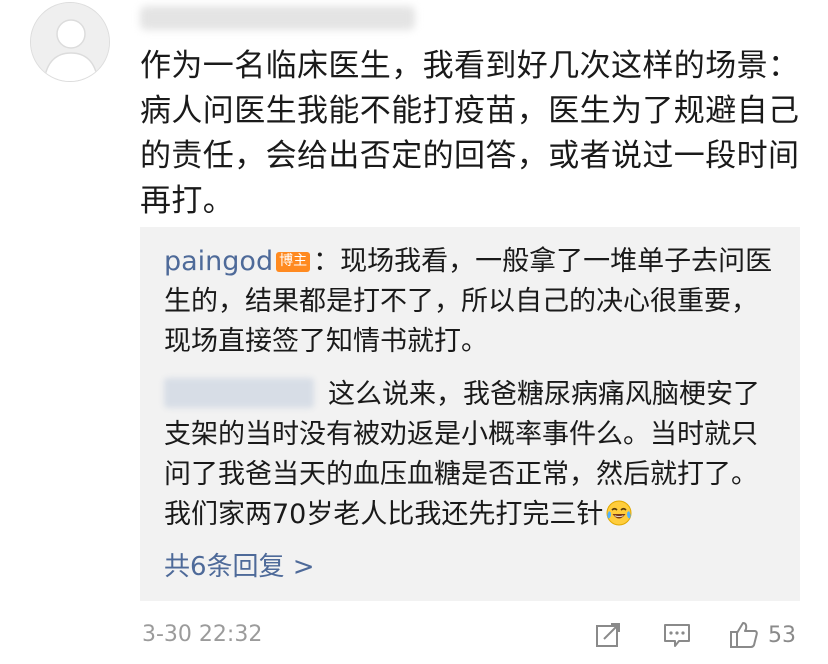  What do you see at coordinates (619, 513) in the screenshot?
I see `tears-of-joy-emoji-icon` at bounding box center [619, 513].